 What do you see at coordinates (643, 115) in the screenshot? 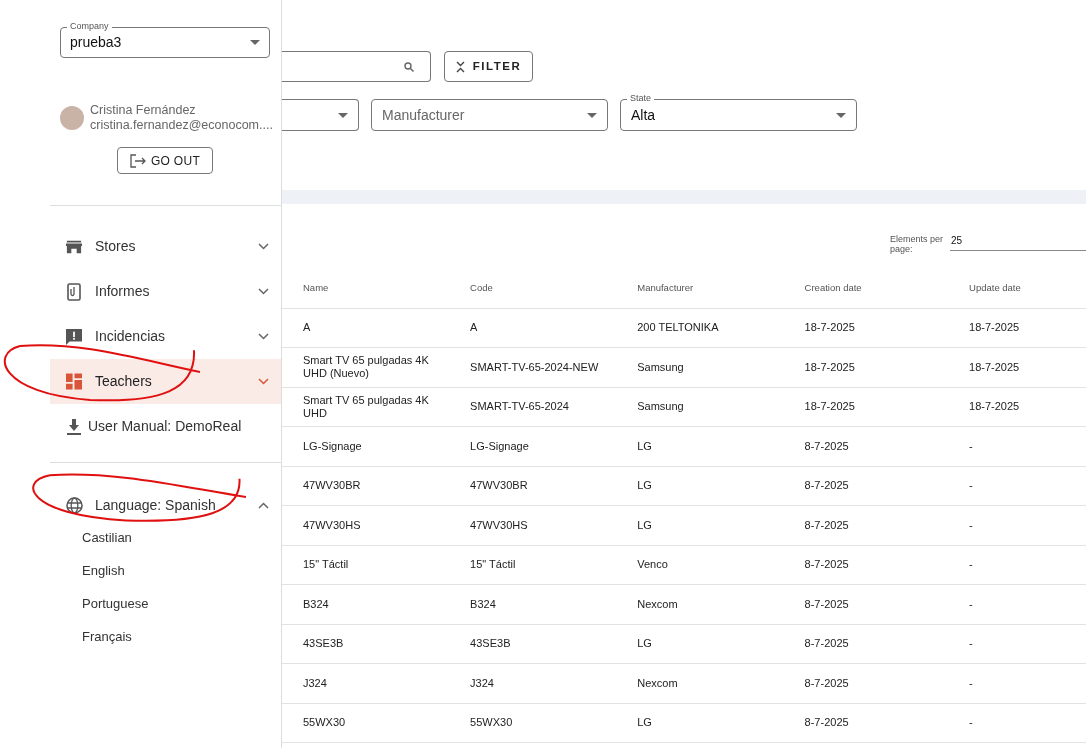
I see `select-value: Alta` at bounding box center [643, 115].